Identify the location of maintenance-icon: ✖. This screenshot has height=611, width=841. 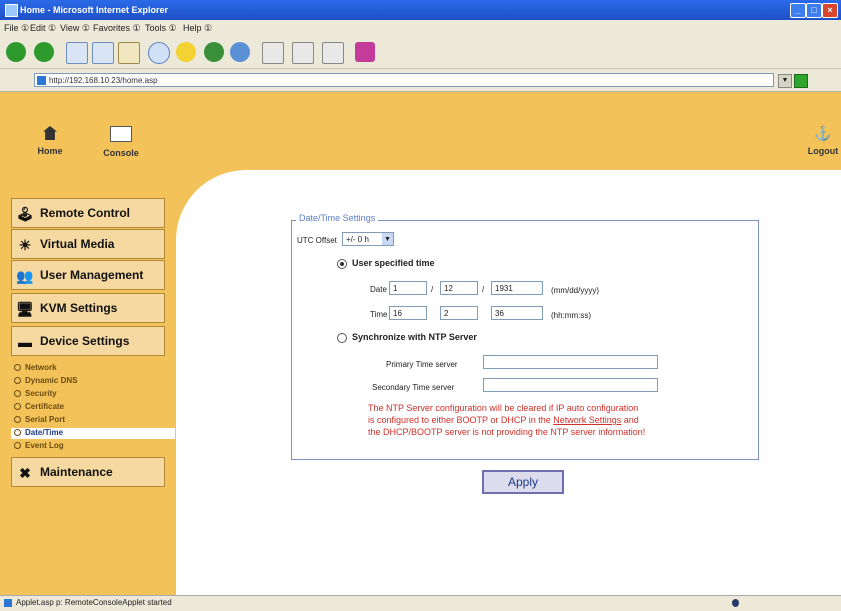
(25, 473).